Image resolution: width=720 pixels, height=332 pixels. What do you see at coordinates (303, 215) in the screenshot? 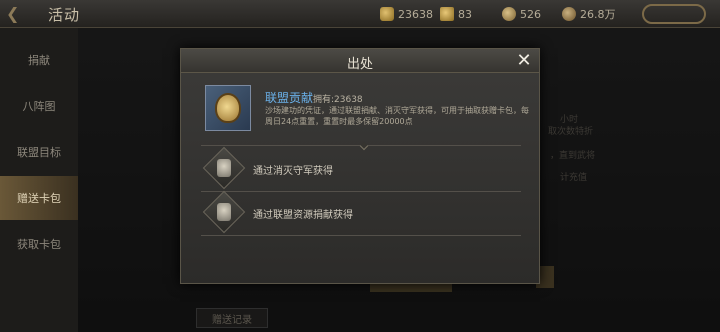
I see `source-label: 通过联盟资源捐献获得` at bounding box center [303, 215].